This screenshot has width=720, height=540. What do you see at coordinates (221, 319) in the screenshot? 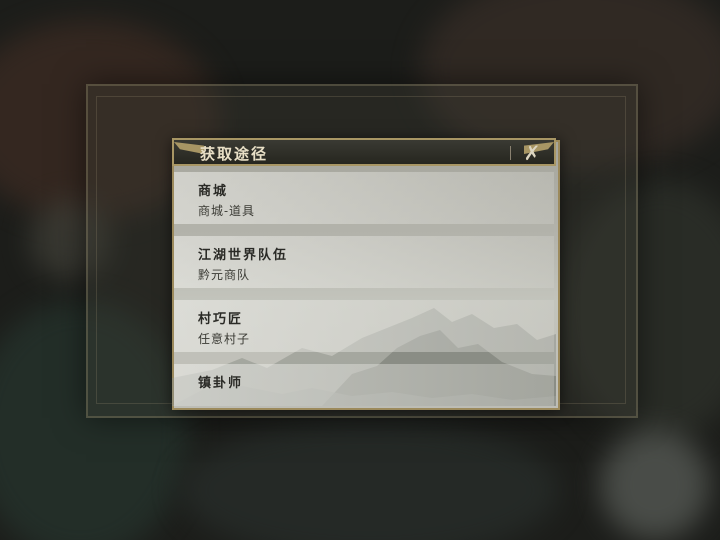
I see `source-name: 村巧匠` at bounding box center [221, 319].